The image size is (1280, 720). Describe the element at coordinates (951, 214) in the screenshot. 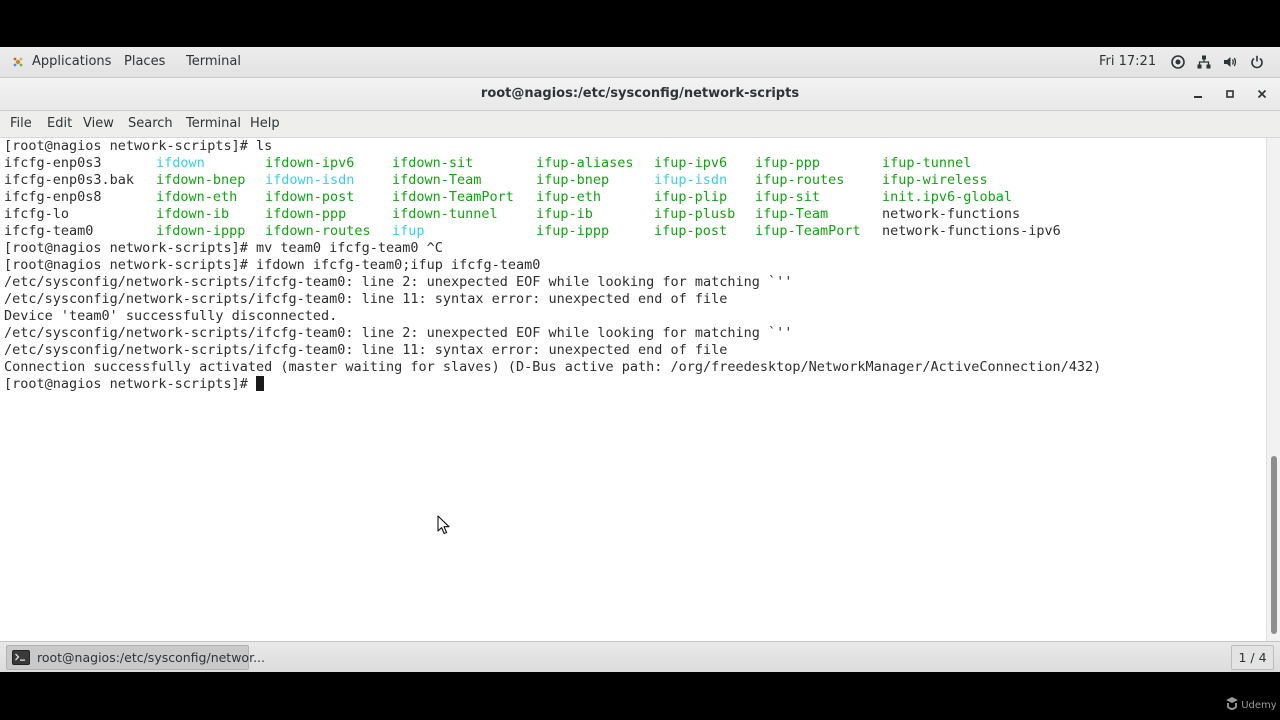

I see `ls-entry: network-functions` at that location.